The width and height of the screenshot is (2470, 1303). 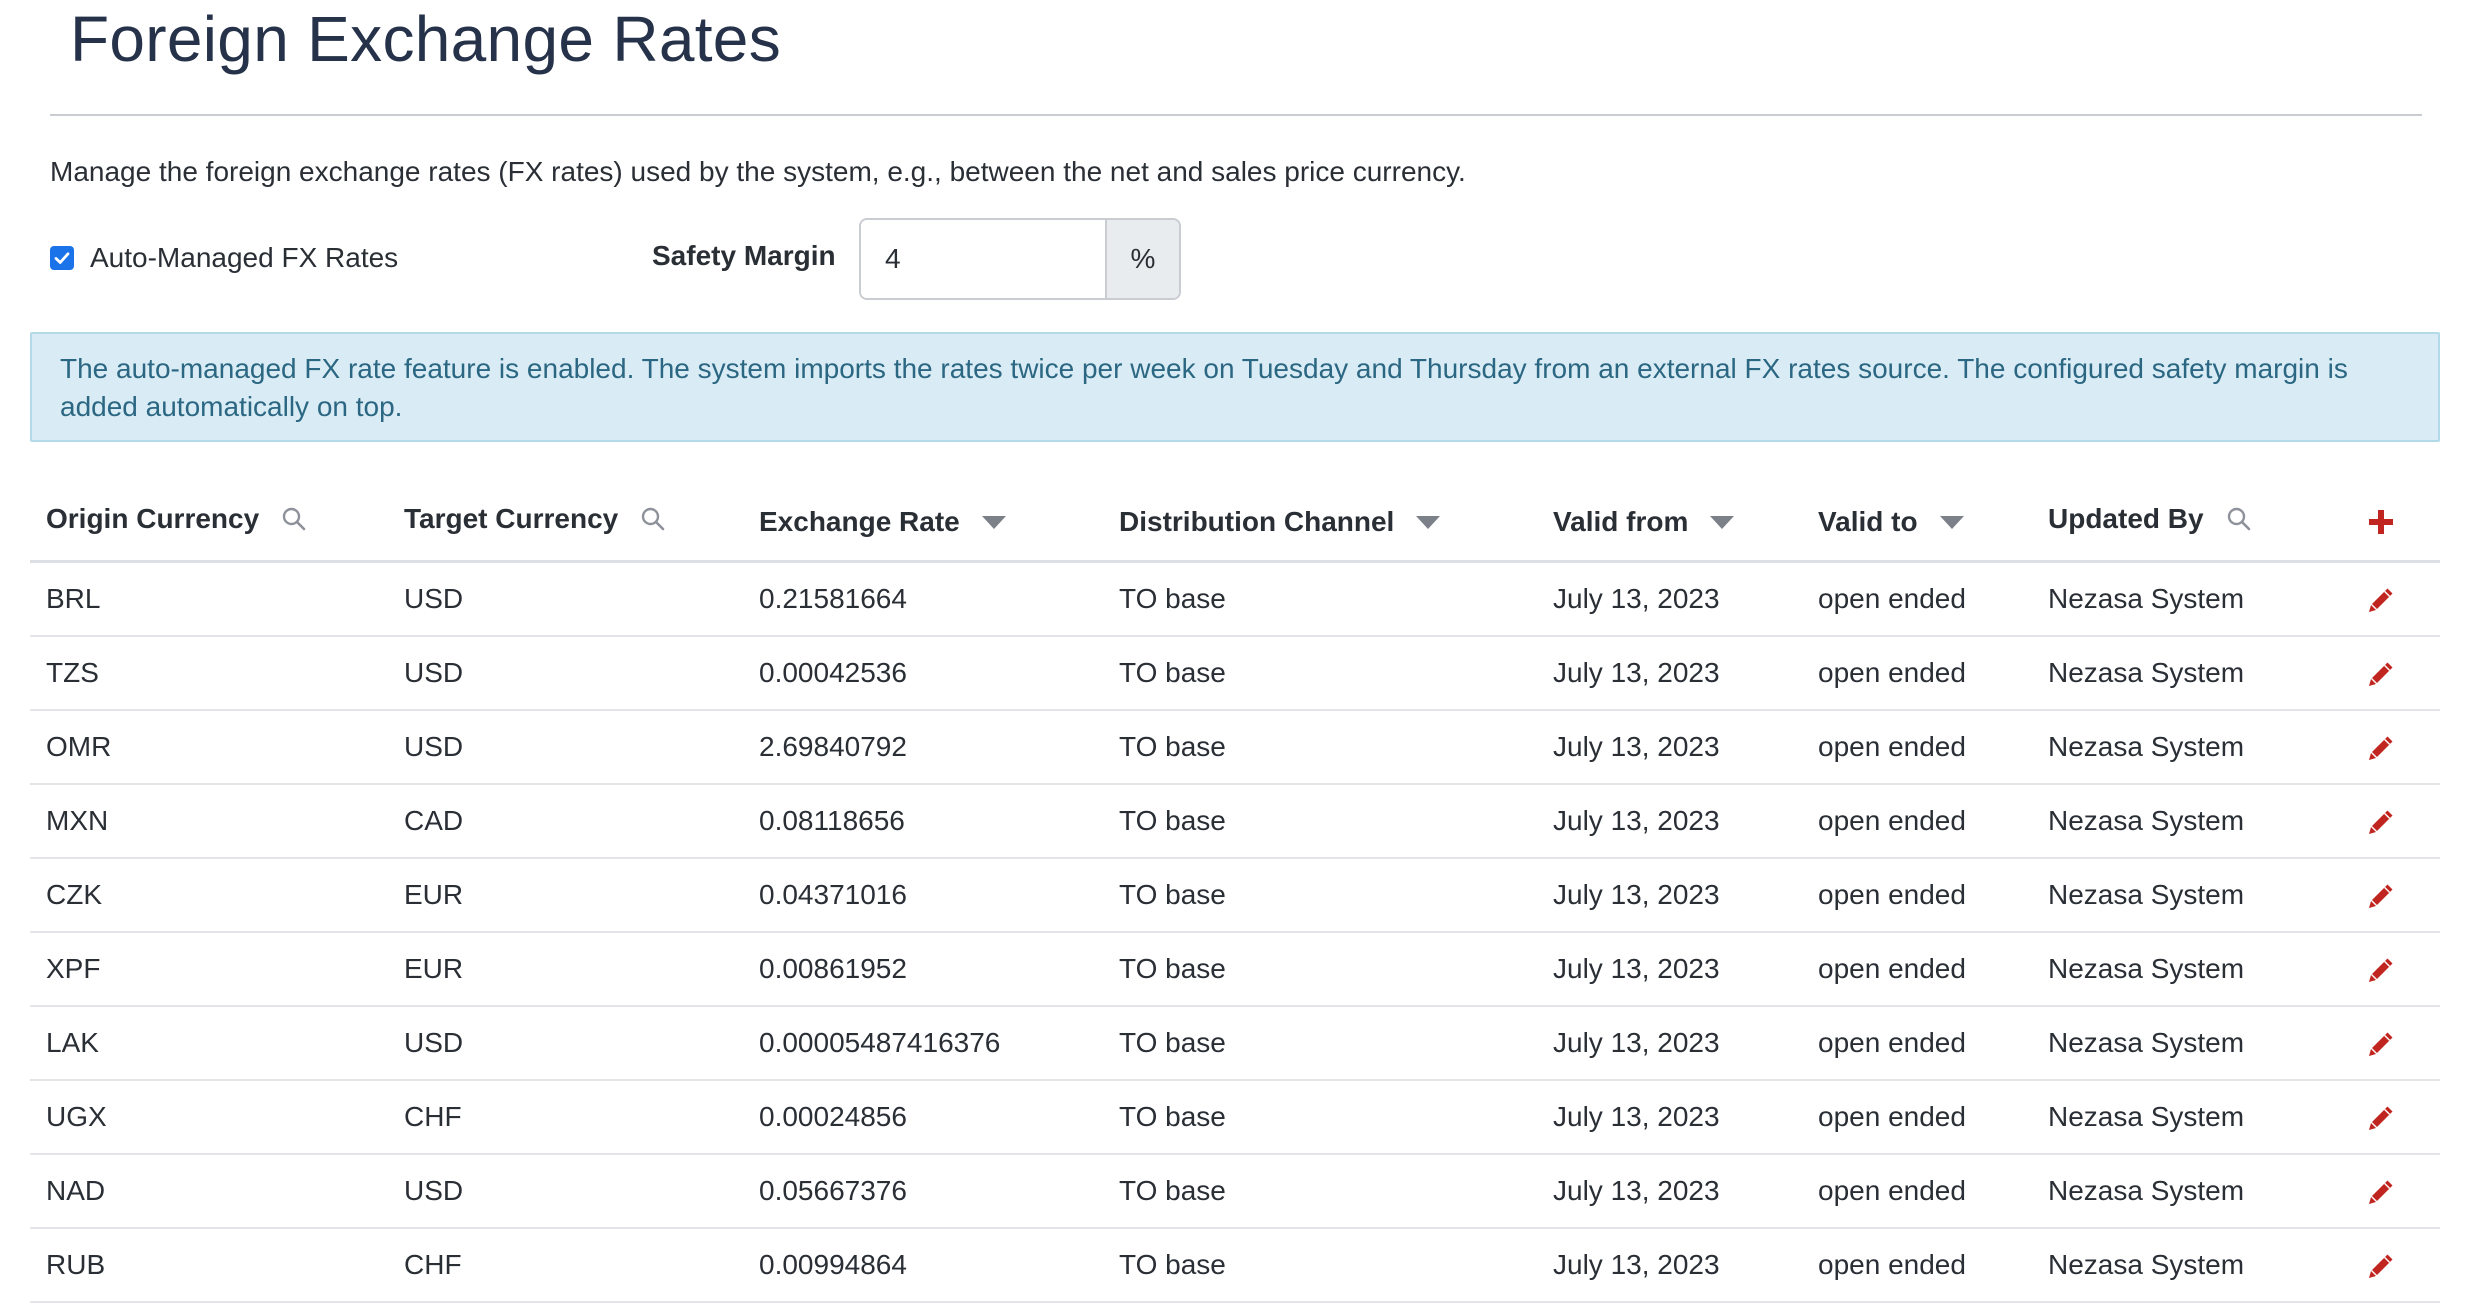 I want to click on rate-value: 0.00005487416376, so click(x=880, y=1042).